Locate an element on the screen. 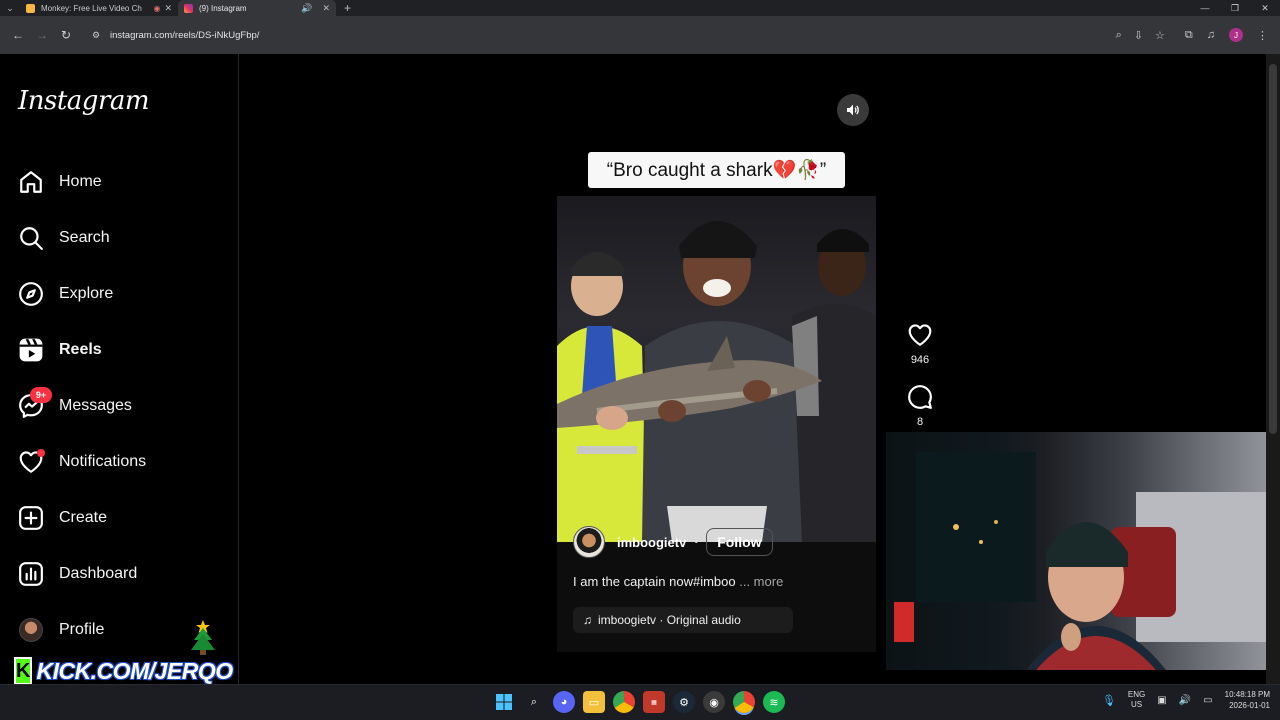 The width and height of the screenshot is (1280, 720). volume-icon is located at coordinates (853, 110).